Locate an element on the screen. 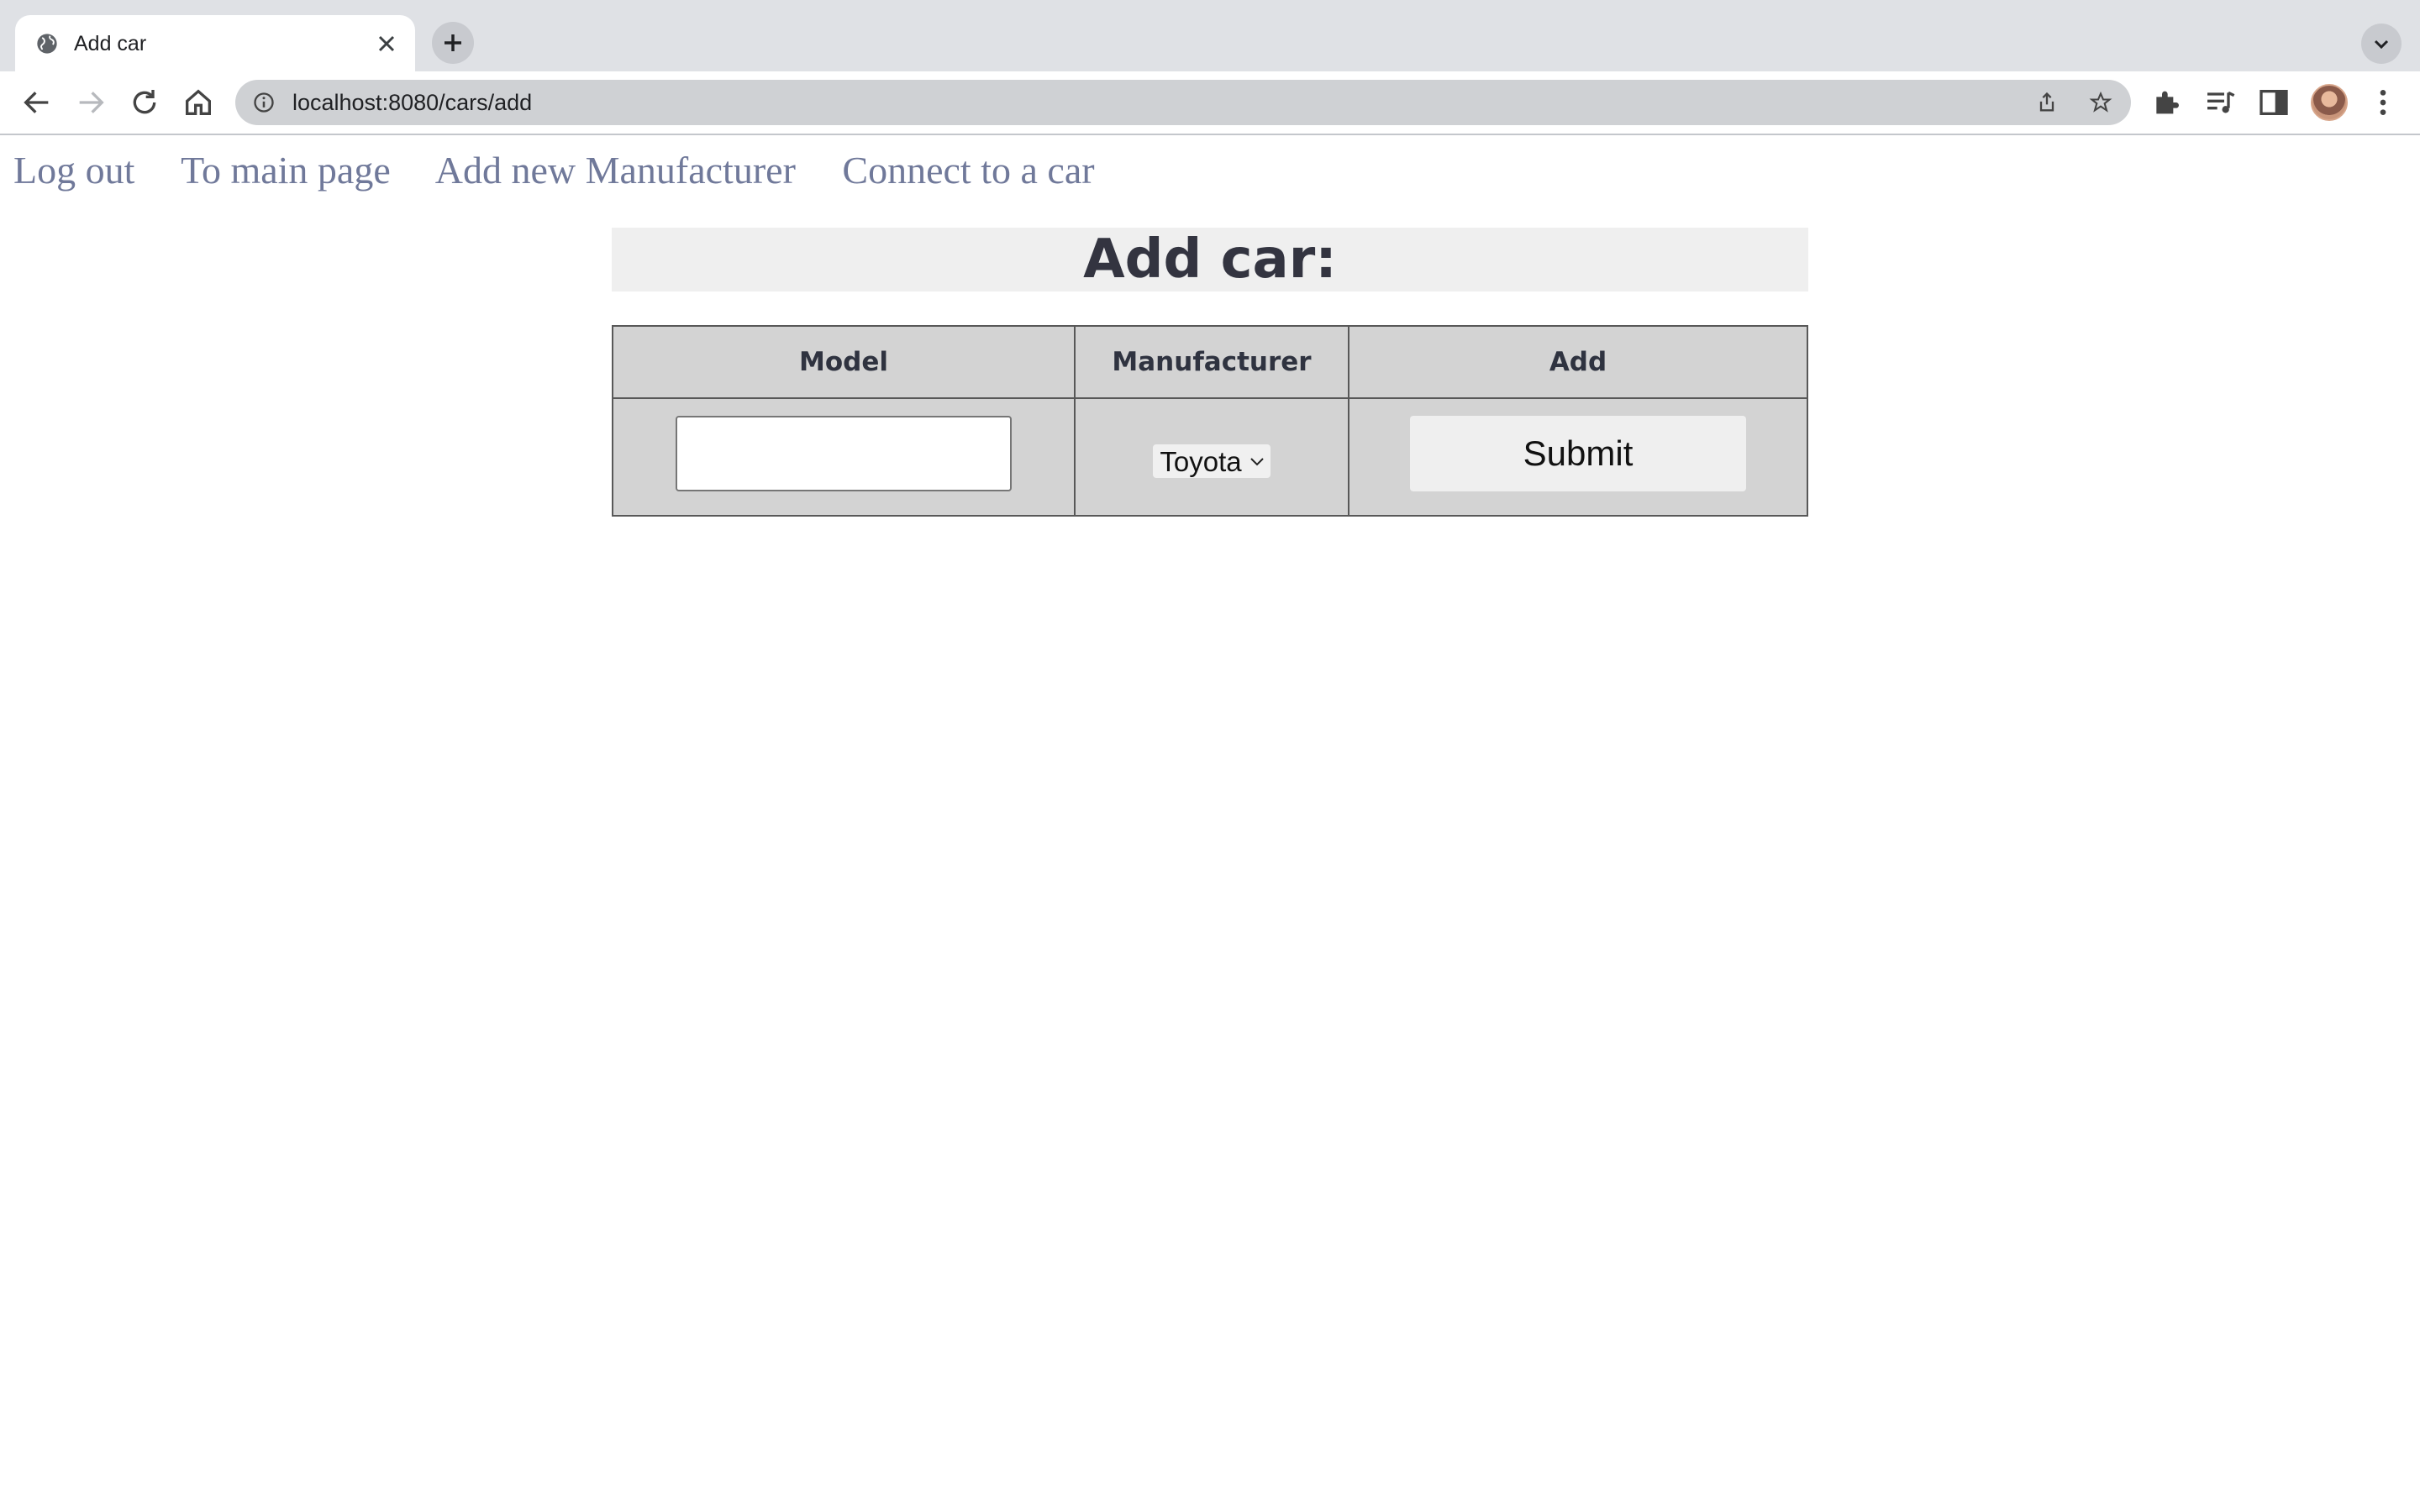  submit-button: Submit is located at coordinates (1578, 453).